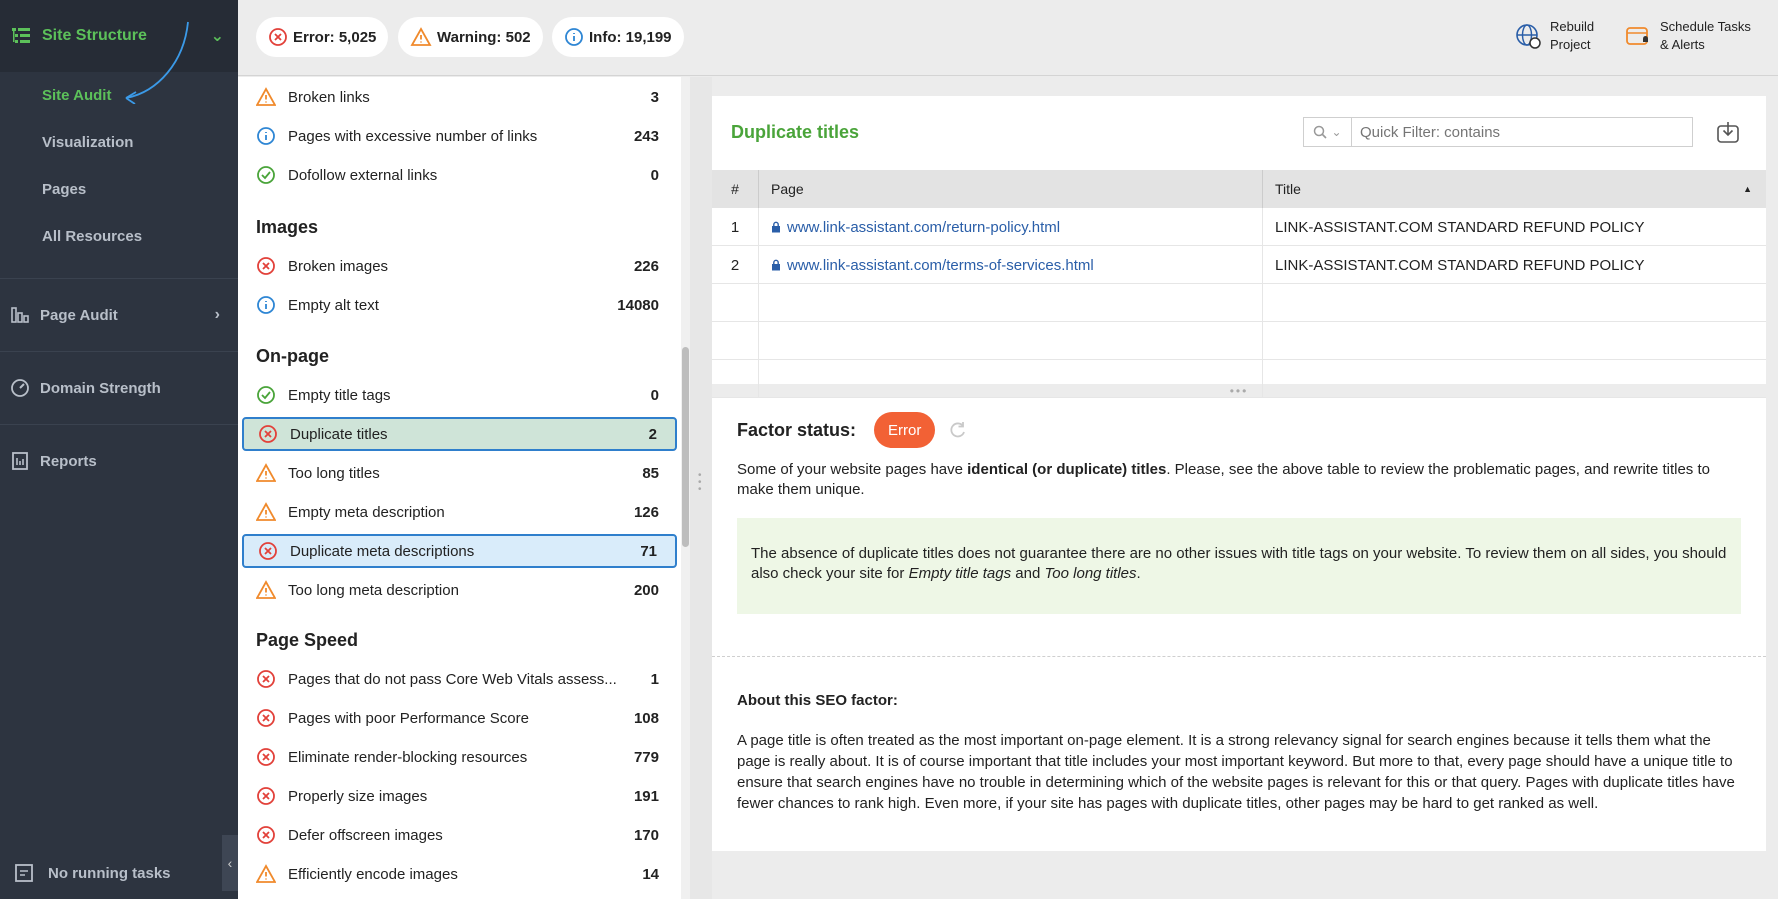  What do you see at coordinates (459, 874) in the screenshot?
I see `issue-row: Efficiently encode images 14` at bounding box center [459, 874].